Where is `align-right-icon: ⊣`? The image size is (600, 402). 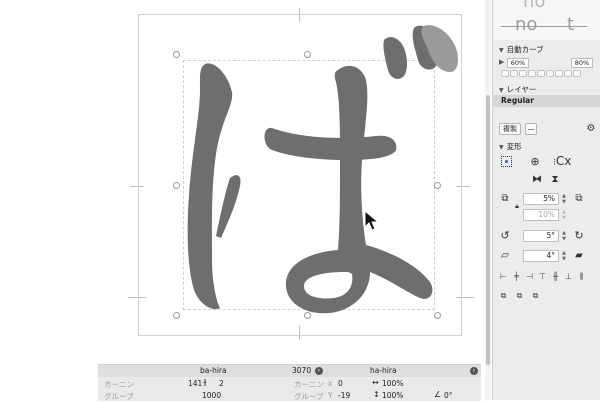 align-right-icon: ⊣ is located at coordinates (529, 276).